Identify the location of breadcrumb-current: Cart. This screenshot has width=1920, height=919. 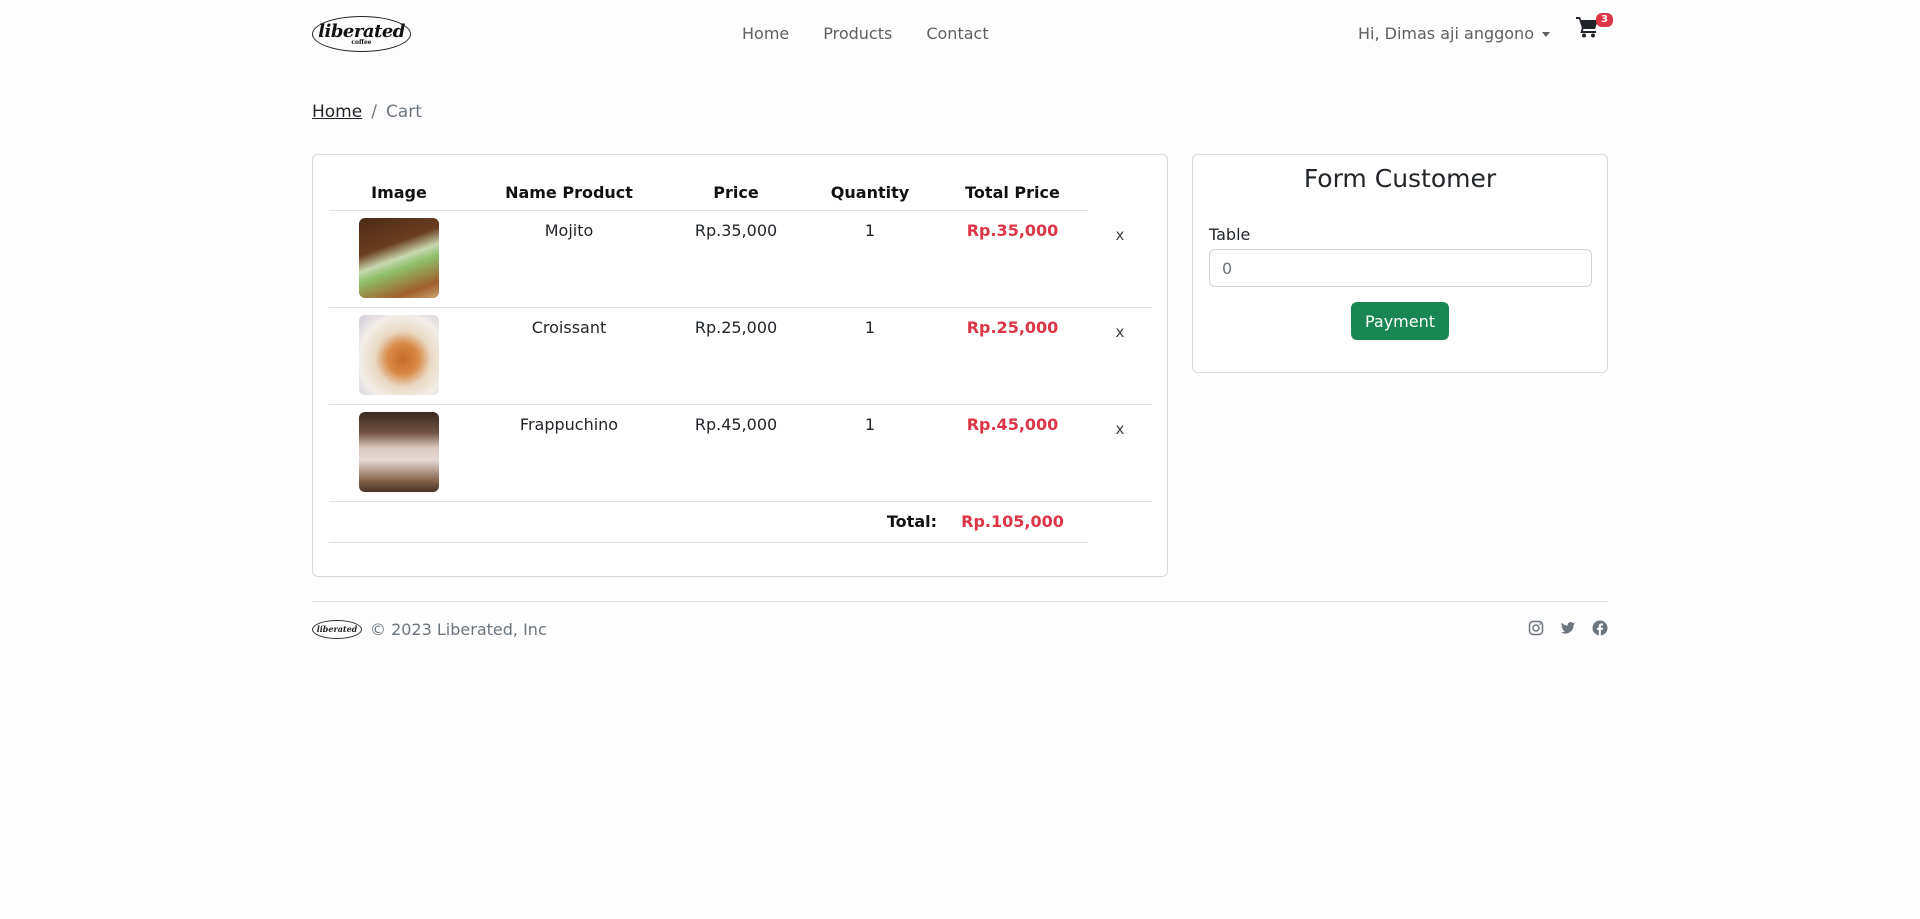
(403, 112).